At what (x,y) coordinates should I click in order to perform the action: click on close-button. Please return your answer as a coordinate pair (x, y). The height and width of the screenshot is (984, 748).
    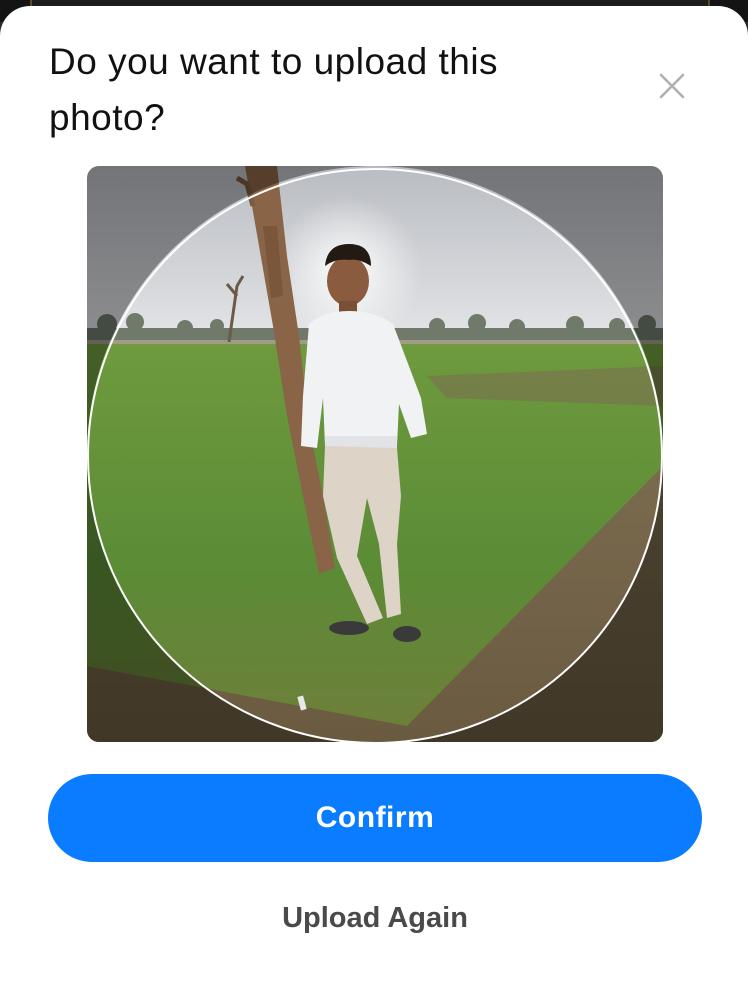
    Looking at the image, I should click on (672, 86).